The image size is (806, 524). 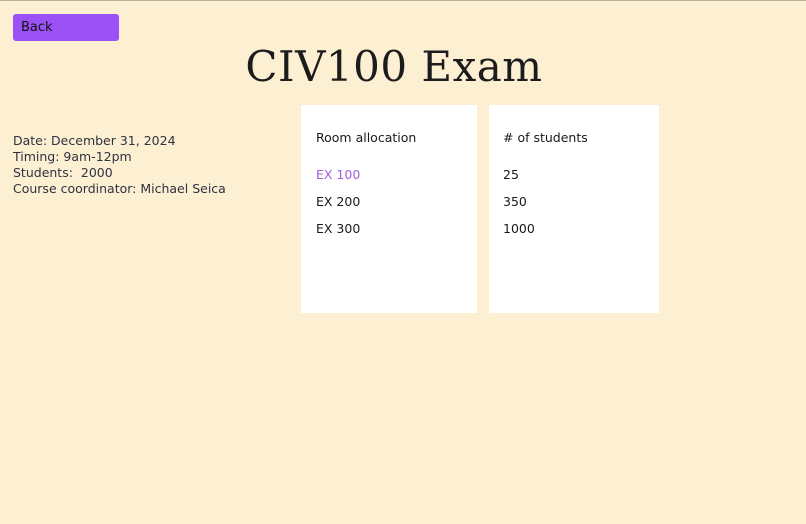 What do you see at coordinates (389, 233) in the screenshot?
I see `room-ex300-link: EX 300` at bounding box center [389, 233].